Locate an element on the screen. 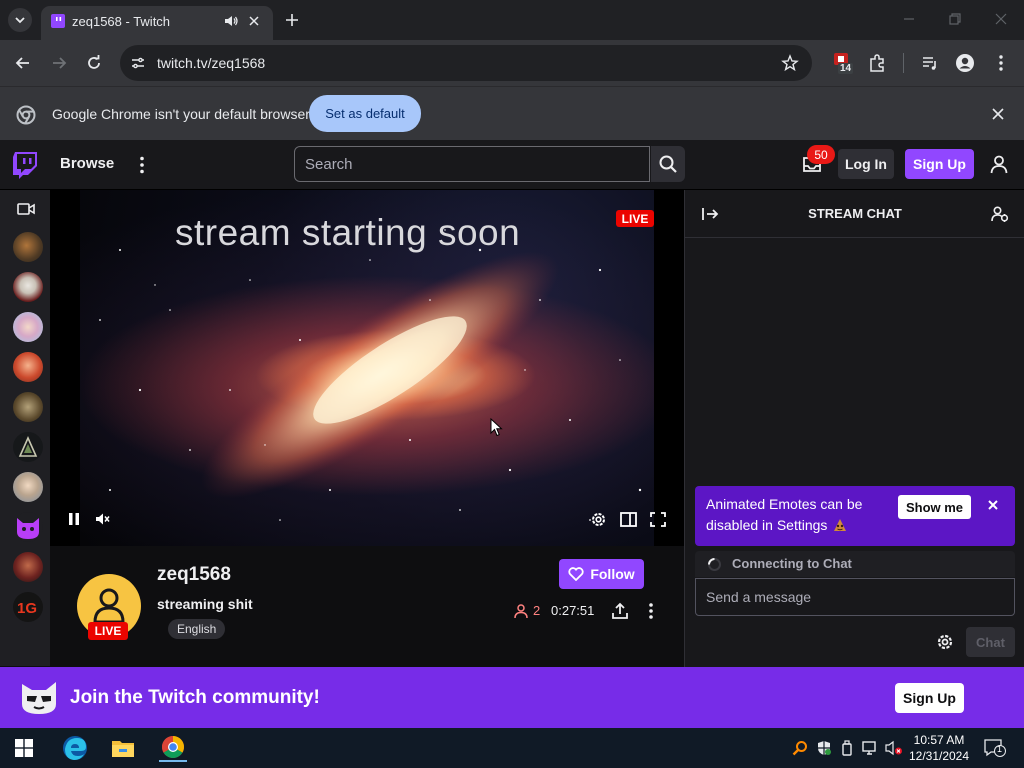 This screenshot has height=768, width=1024. search-button is located at coordinates (668, 164).